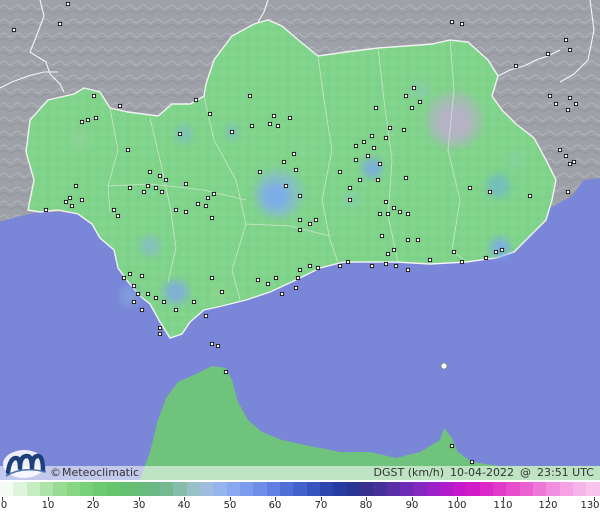  I want to click on legend-tick-label: 50, so click(230, 505).